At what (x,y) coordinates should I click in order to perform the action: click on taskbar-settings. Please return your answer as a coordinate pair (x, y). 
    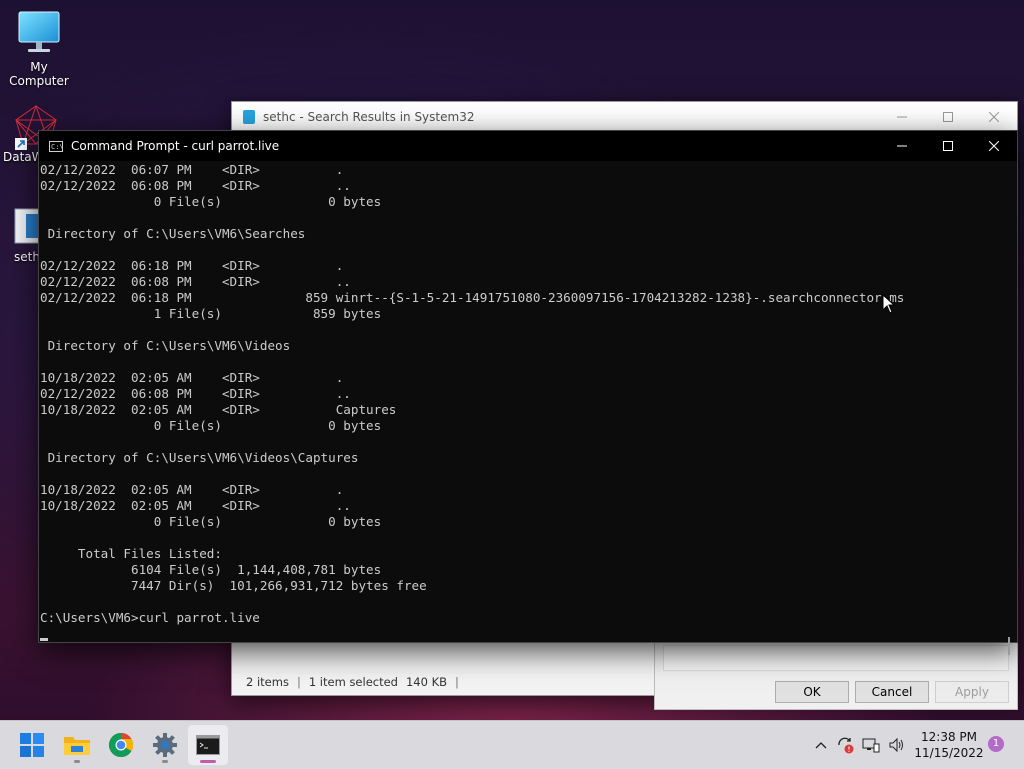
    Looking at the image, I should click on (165, 745).